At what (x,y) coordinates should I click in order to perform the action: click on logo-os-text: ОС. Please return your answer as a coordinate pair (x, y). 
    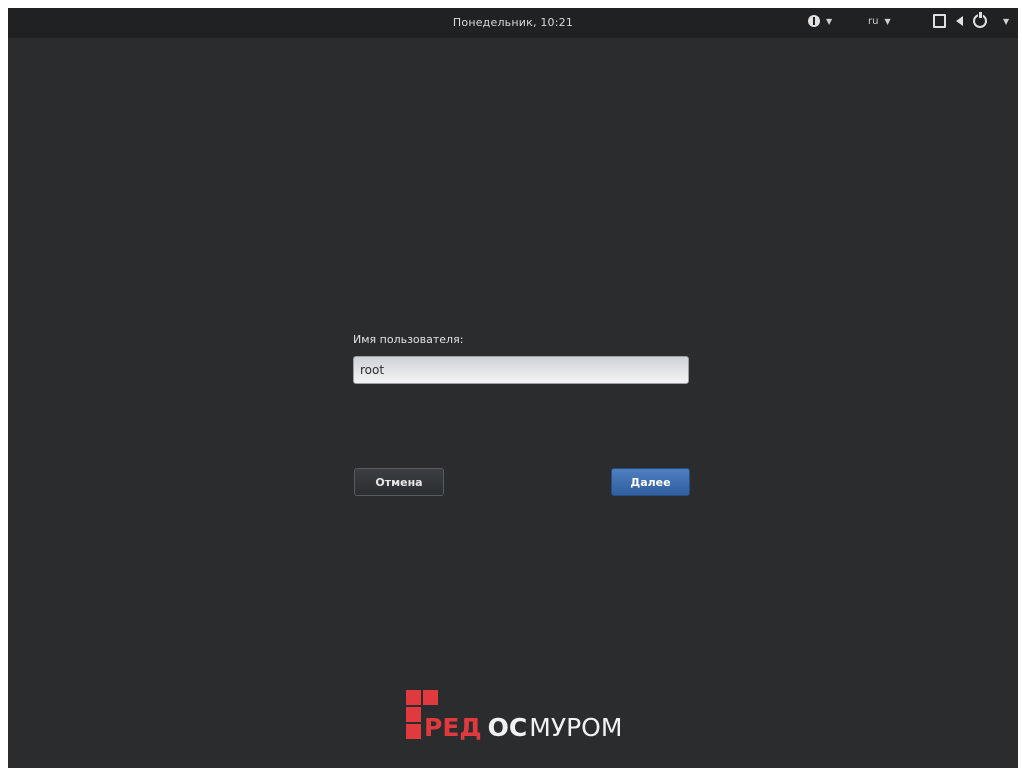
    Looking at the image, I should click on (507, 727).